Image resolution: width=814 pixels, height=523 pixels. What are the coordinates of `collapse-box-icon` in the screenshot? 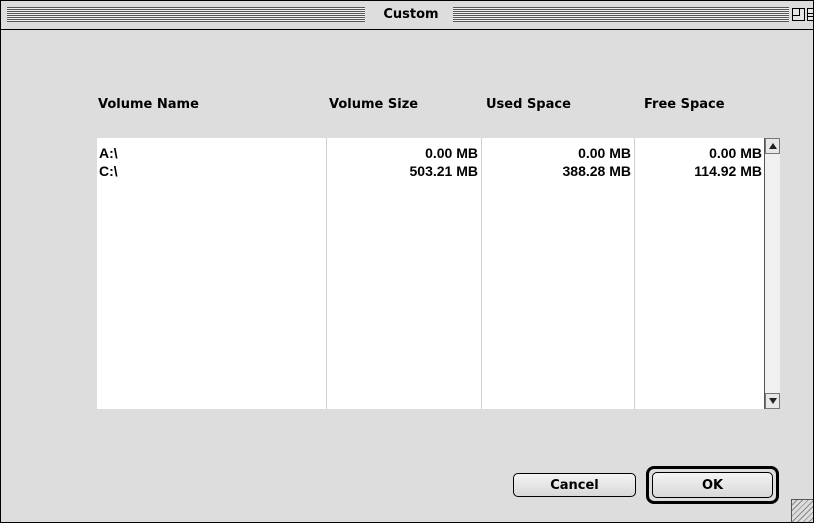 It's located at (810, 14).